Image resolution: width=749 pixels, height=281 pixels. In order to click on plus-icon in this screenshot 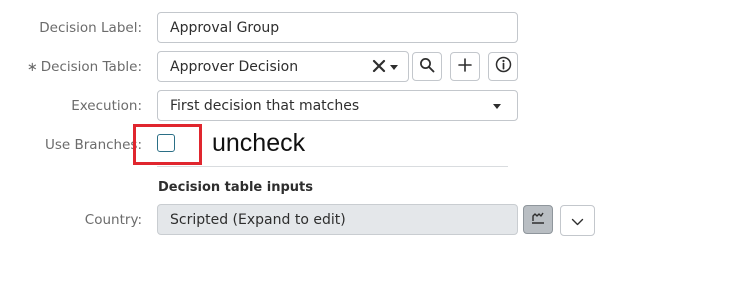, I will do `click(465, 67)`.